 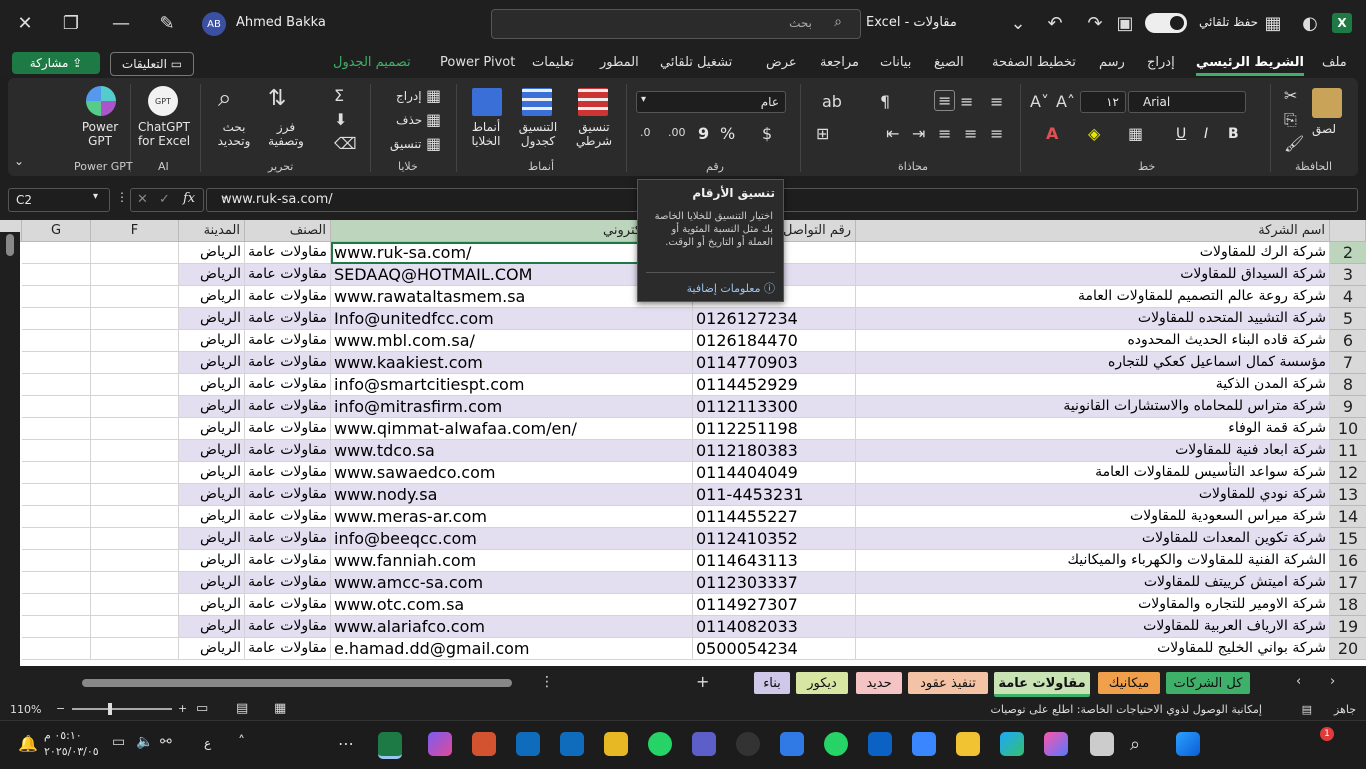 What do you see at coordinates (1348, 583) in the screenshot?
I see `row-header: 17` at bounding box center [1348, 583].